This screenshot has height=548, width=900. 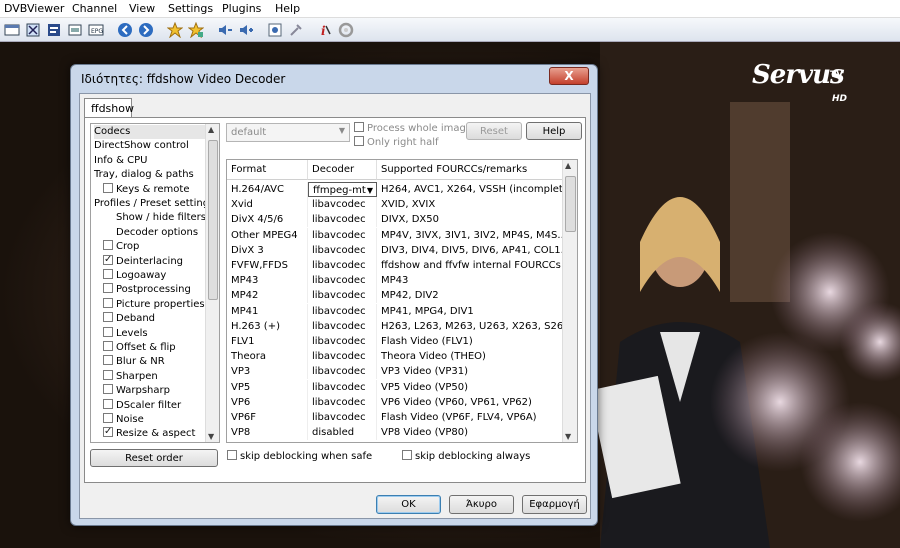 What do you see at coordinates (129, 319) in the screenshot?
I see `tree-item: Deband` at bounding box center [129, 319].